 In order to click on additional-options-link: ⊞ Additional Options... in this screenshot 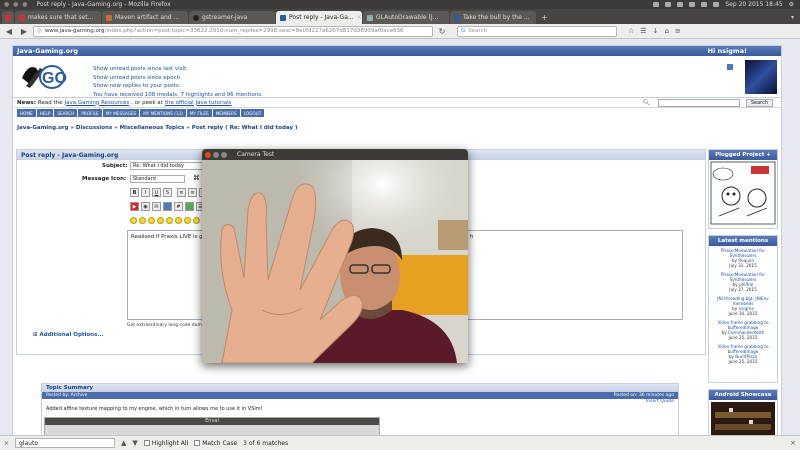, I will do `click(68, 335)`.